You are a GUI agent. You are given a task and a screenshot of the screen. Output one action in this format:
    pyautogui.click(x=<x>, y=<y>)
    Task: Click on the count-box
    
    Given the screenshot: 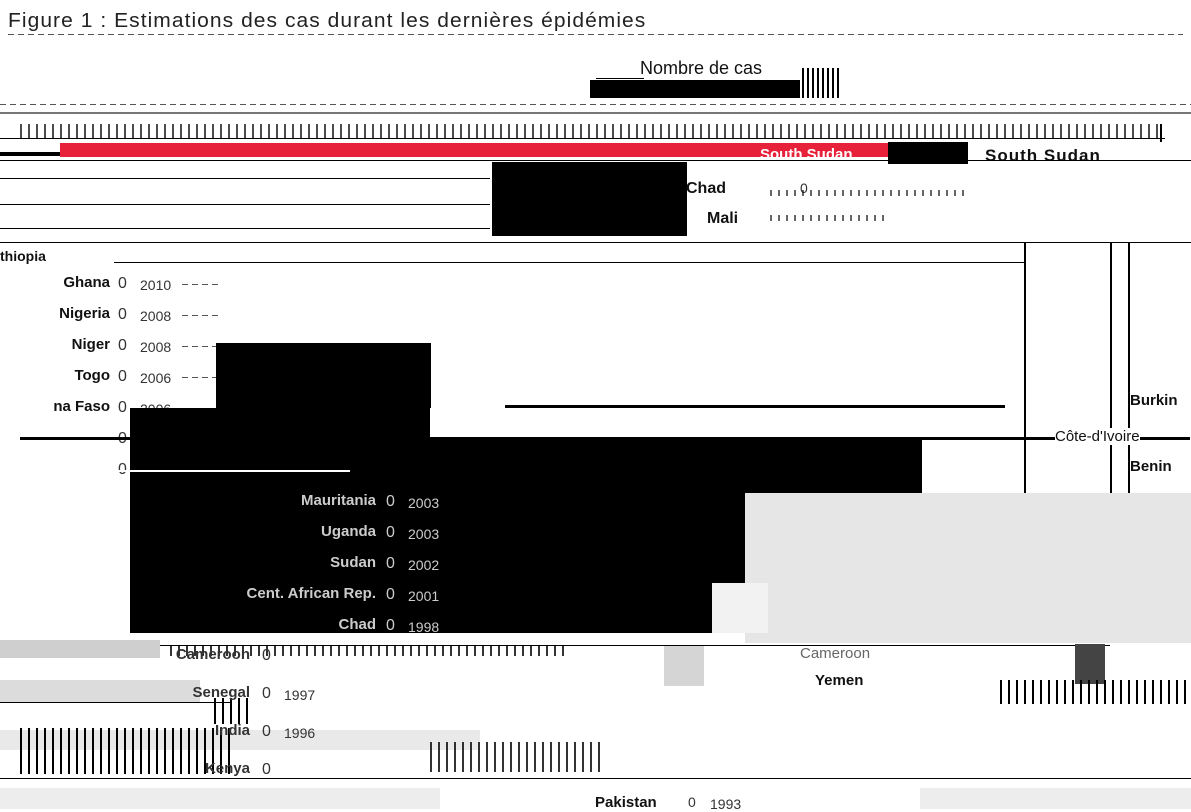 What is the action you would take?
    pyautogui.click(x=695, y=89)
    